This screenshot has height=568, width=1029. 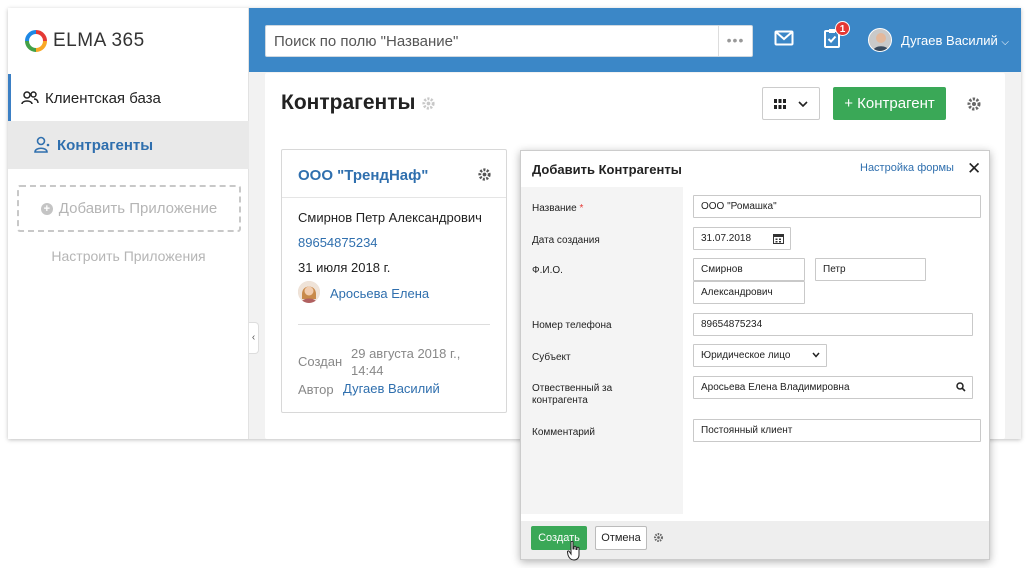 I want to click on search-box: •••, so click(x=509, y=41).